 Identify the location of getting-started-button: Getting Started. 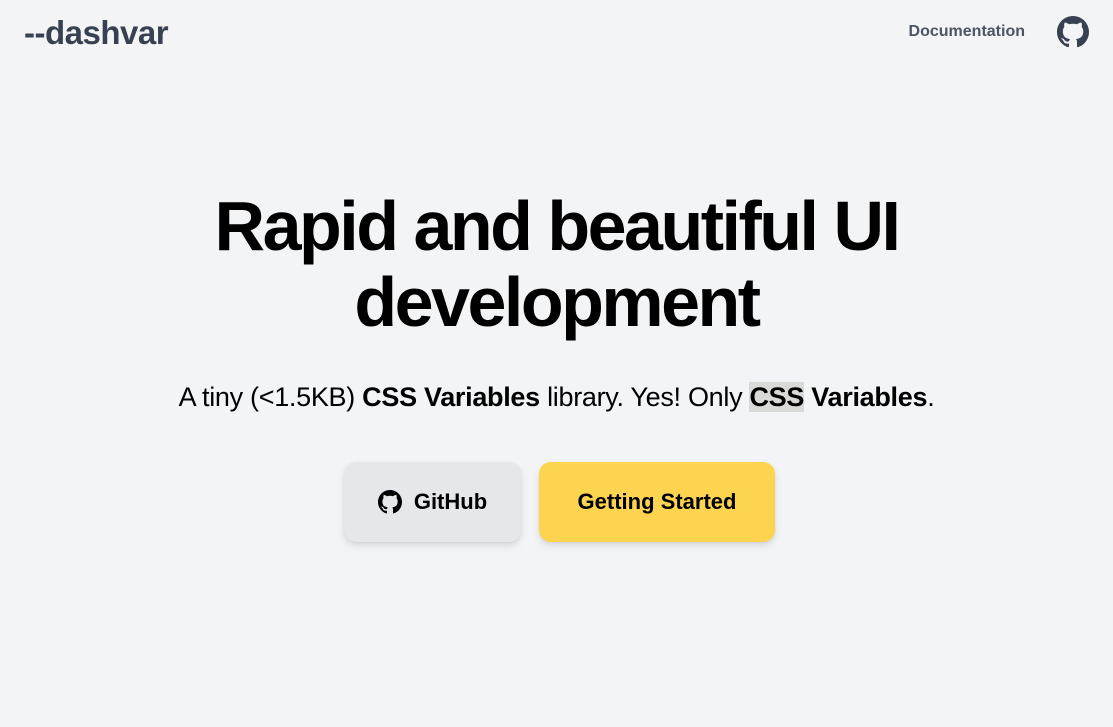
(657, 502).